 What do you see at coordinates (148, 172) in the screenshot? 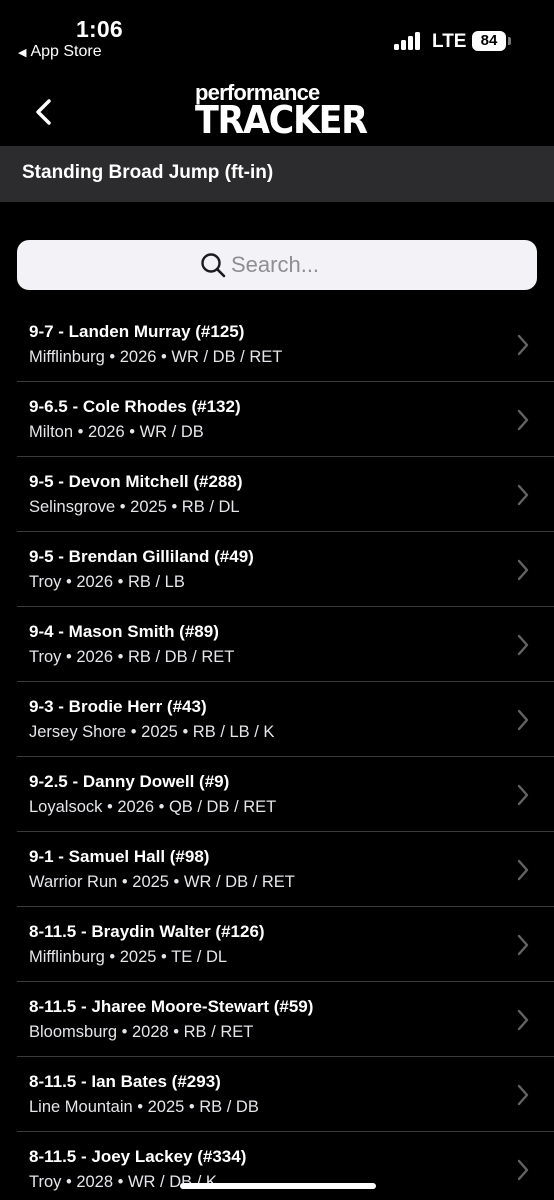
I see `section-title: Standing Broad Jump (ft-in)` at bounding box center [148, 172].